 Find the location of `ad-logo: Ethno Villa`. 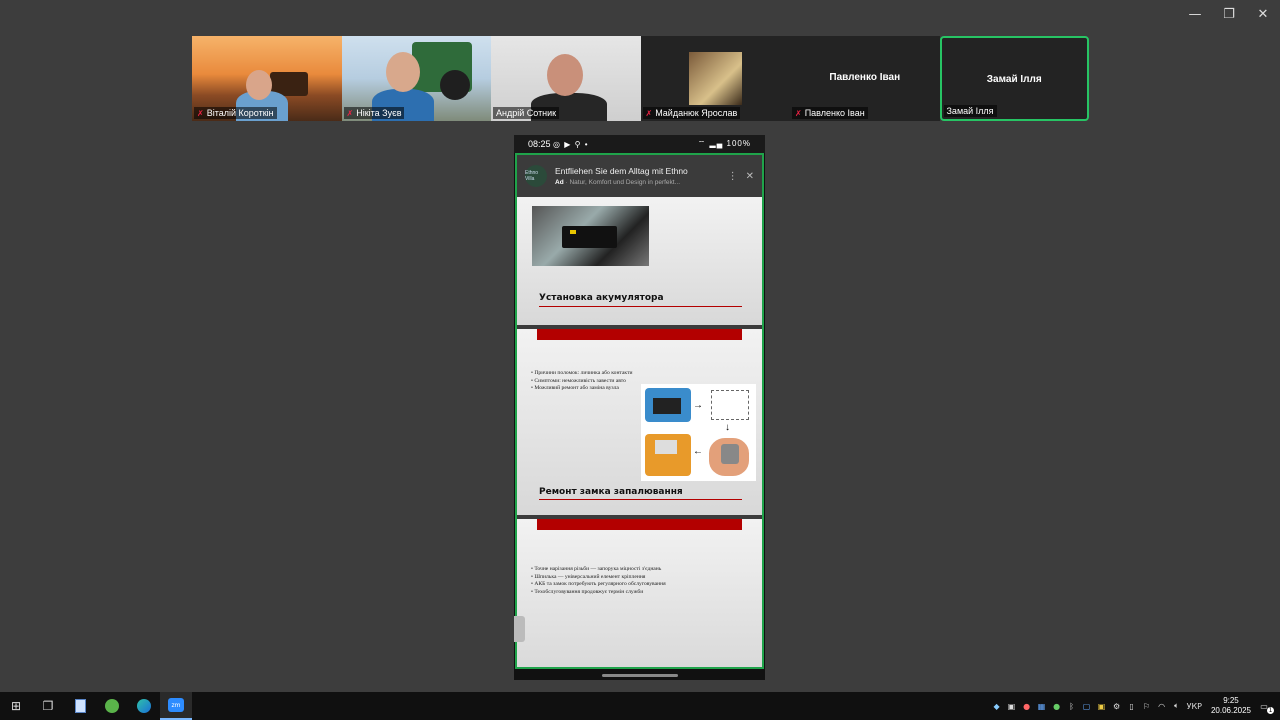

ad-logo: Ethno Villa is located at coordinates (536, 176).